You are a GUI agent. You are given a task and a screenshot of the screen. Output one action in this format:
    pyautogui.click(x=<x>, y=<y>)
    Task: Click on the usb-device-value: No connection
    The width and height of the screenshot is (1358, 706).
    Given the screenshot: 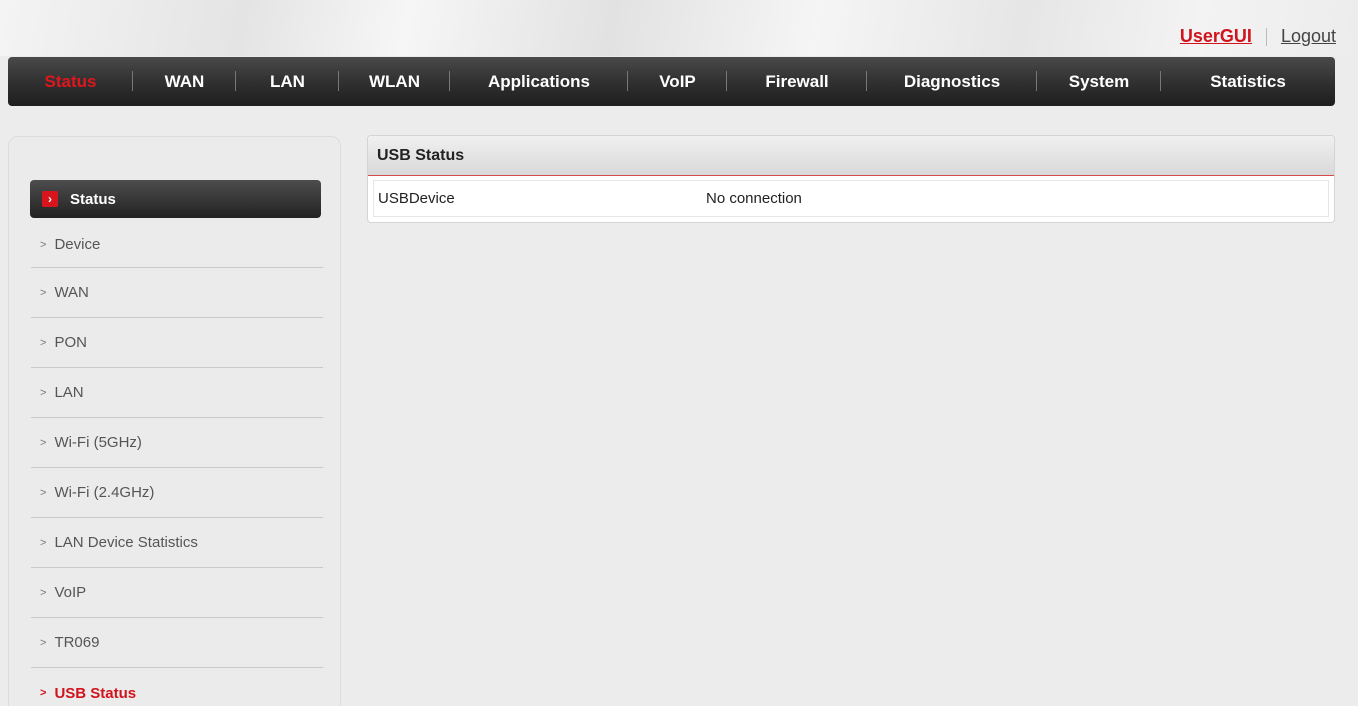 What is the action you would take?
    pyautogui.click(x=754, y=198)
    